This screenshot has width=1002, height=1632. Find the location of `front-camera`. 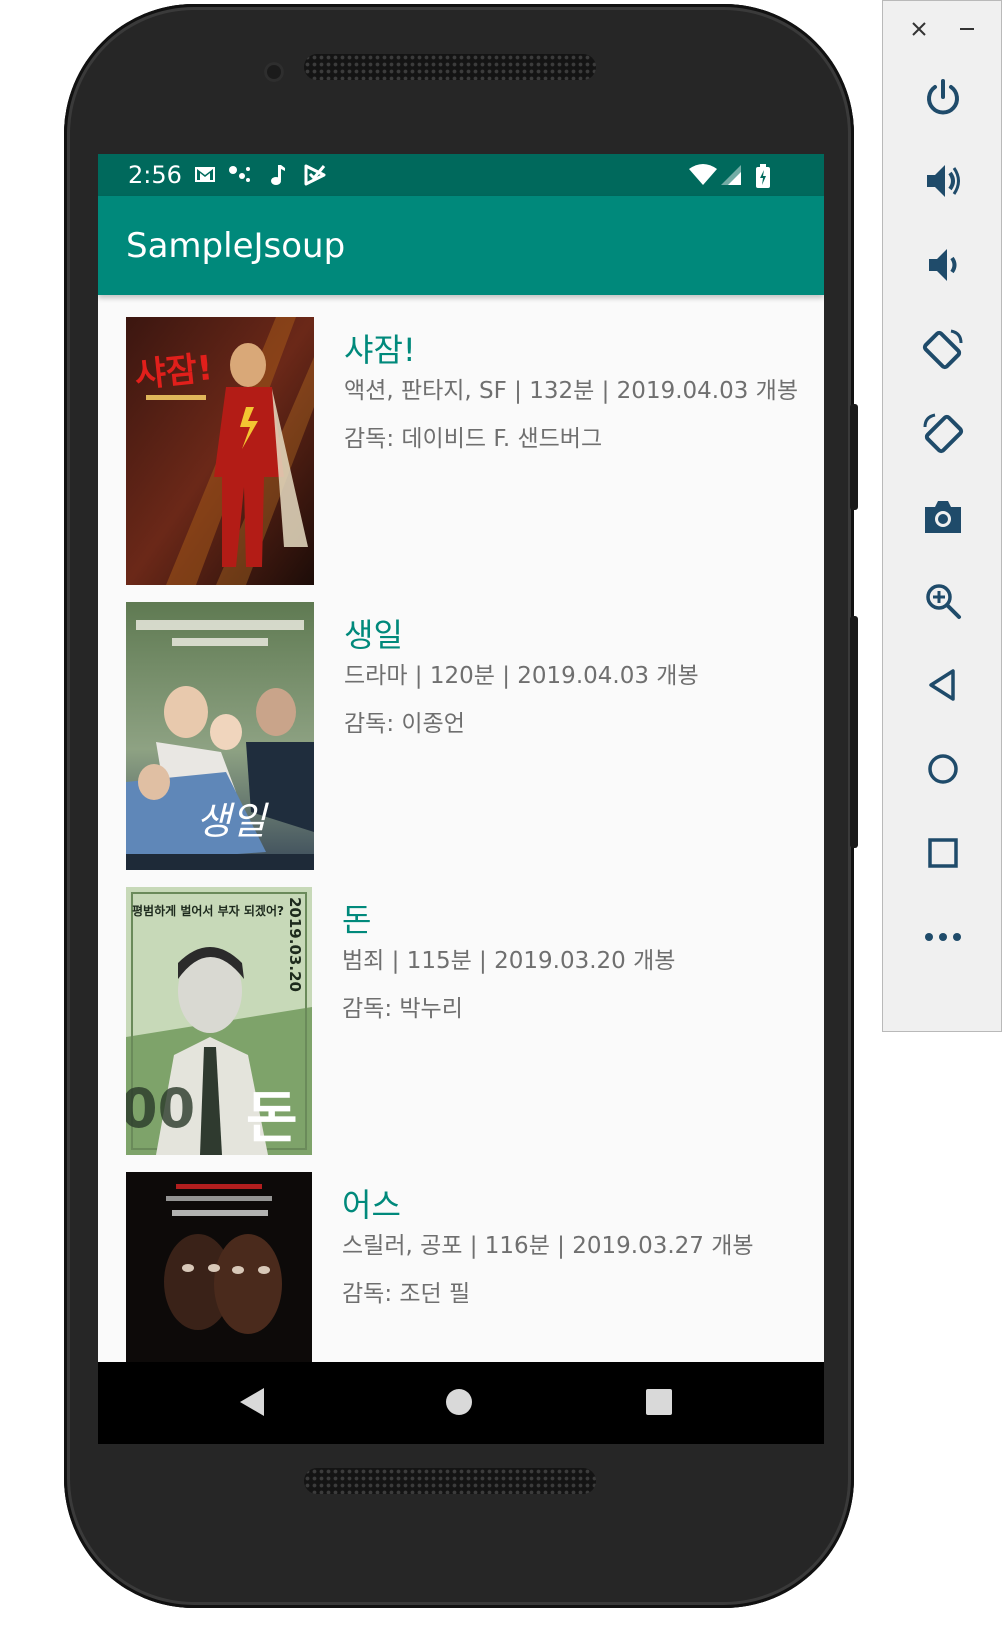

front-camera is located at coordinates (274, 72).